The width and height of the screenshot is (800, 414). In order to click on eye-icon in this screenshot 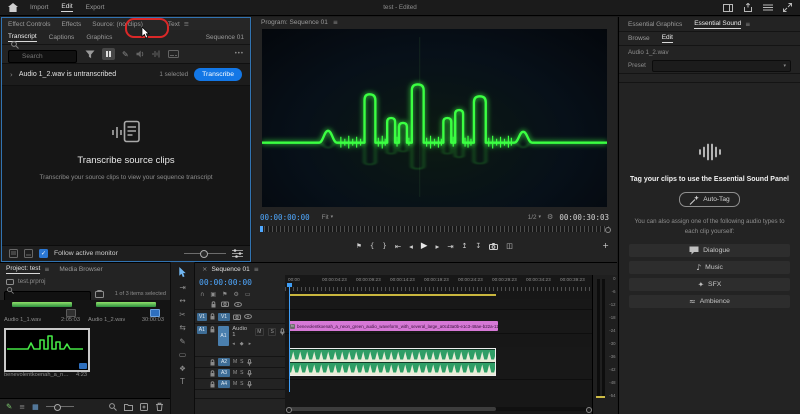, I will do `click(248, 316)`.